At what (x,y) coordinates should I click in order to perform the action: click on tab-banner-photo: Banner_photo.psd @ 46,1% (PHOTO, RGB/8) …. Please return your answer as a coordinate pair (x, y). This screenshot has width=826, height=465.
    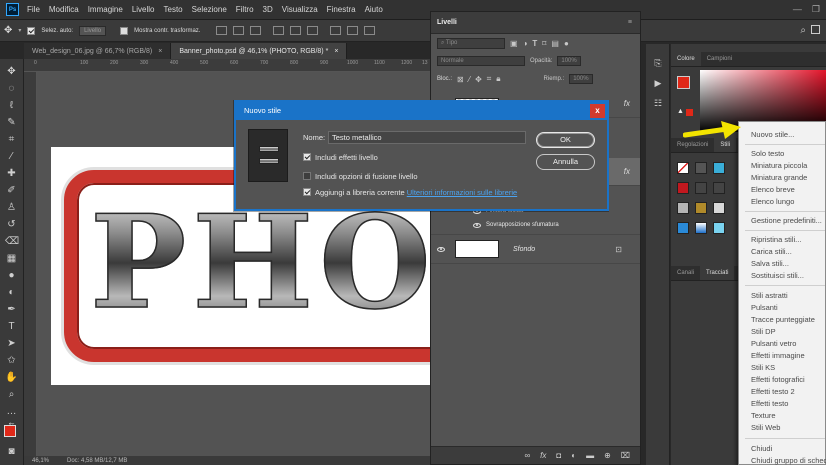
    Looking at the image, I should click on (259, 51).